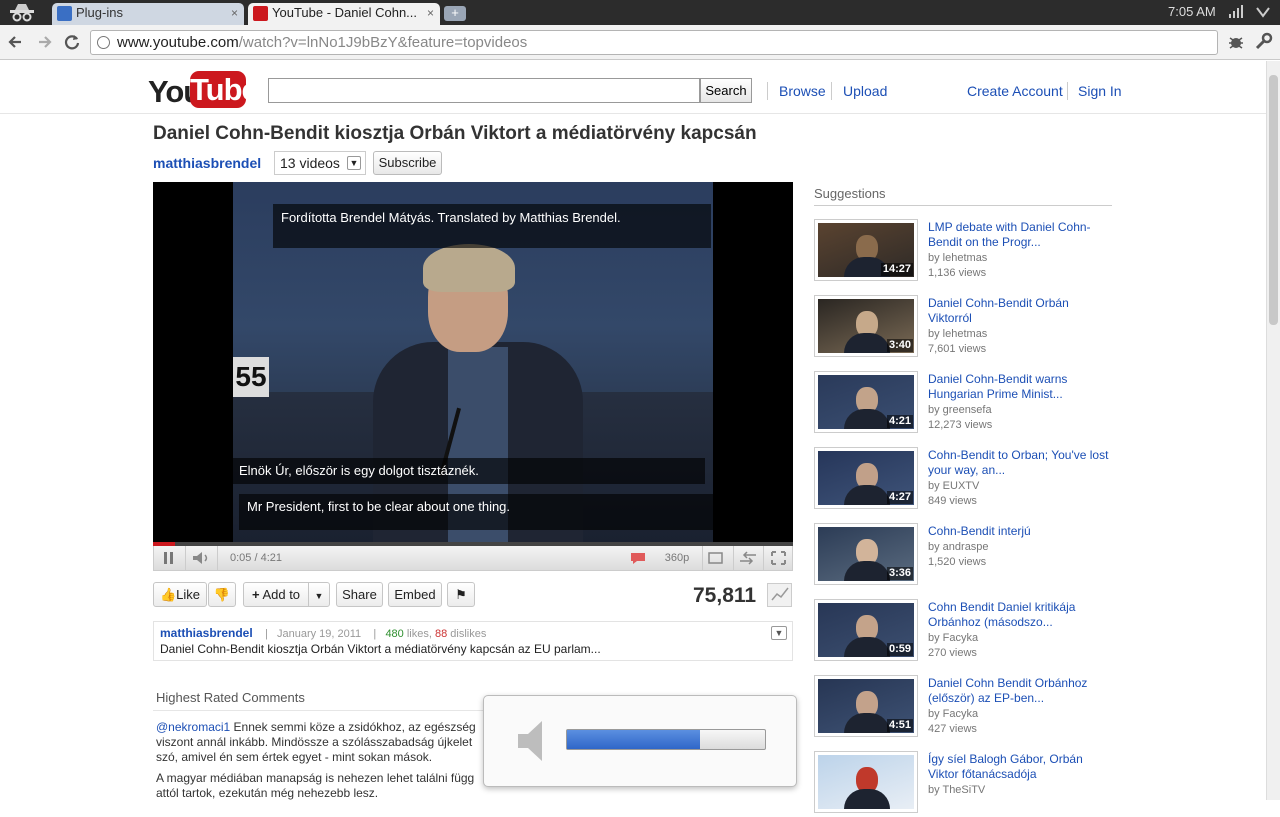 This screenshot has width=1280, height=817. Describe the element at coordinates (1100, 91) in the screenshot. I see `sign-in-link: Sign In` at that location.